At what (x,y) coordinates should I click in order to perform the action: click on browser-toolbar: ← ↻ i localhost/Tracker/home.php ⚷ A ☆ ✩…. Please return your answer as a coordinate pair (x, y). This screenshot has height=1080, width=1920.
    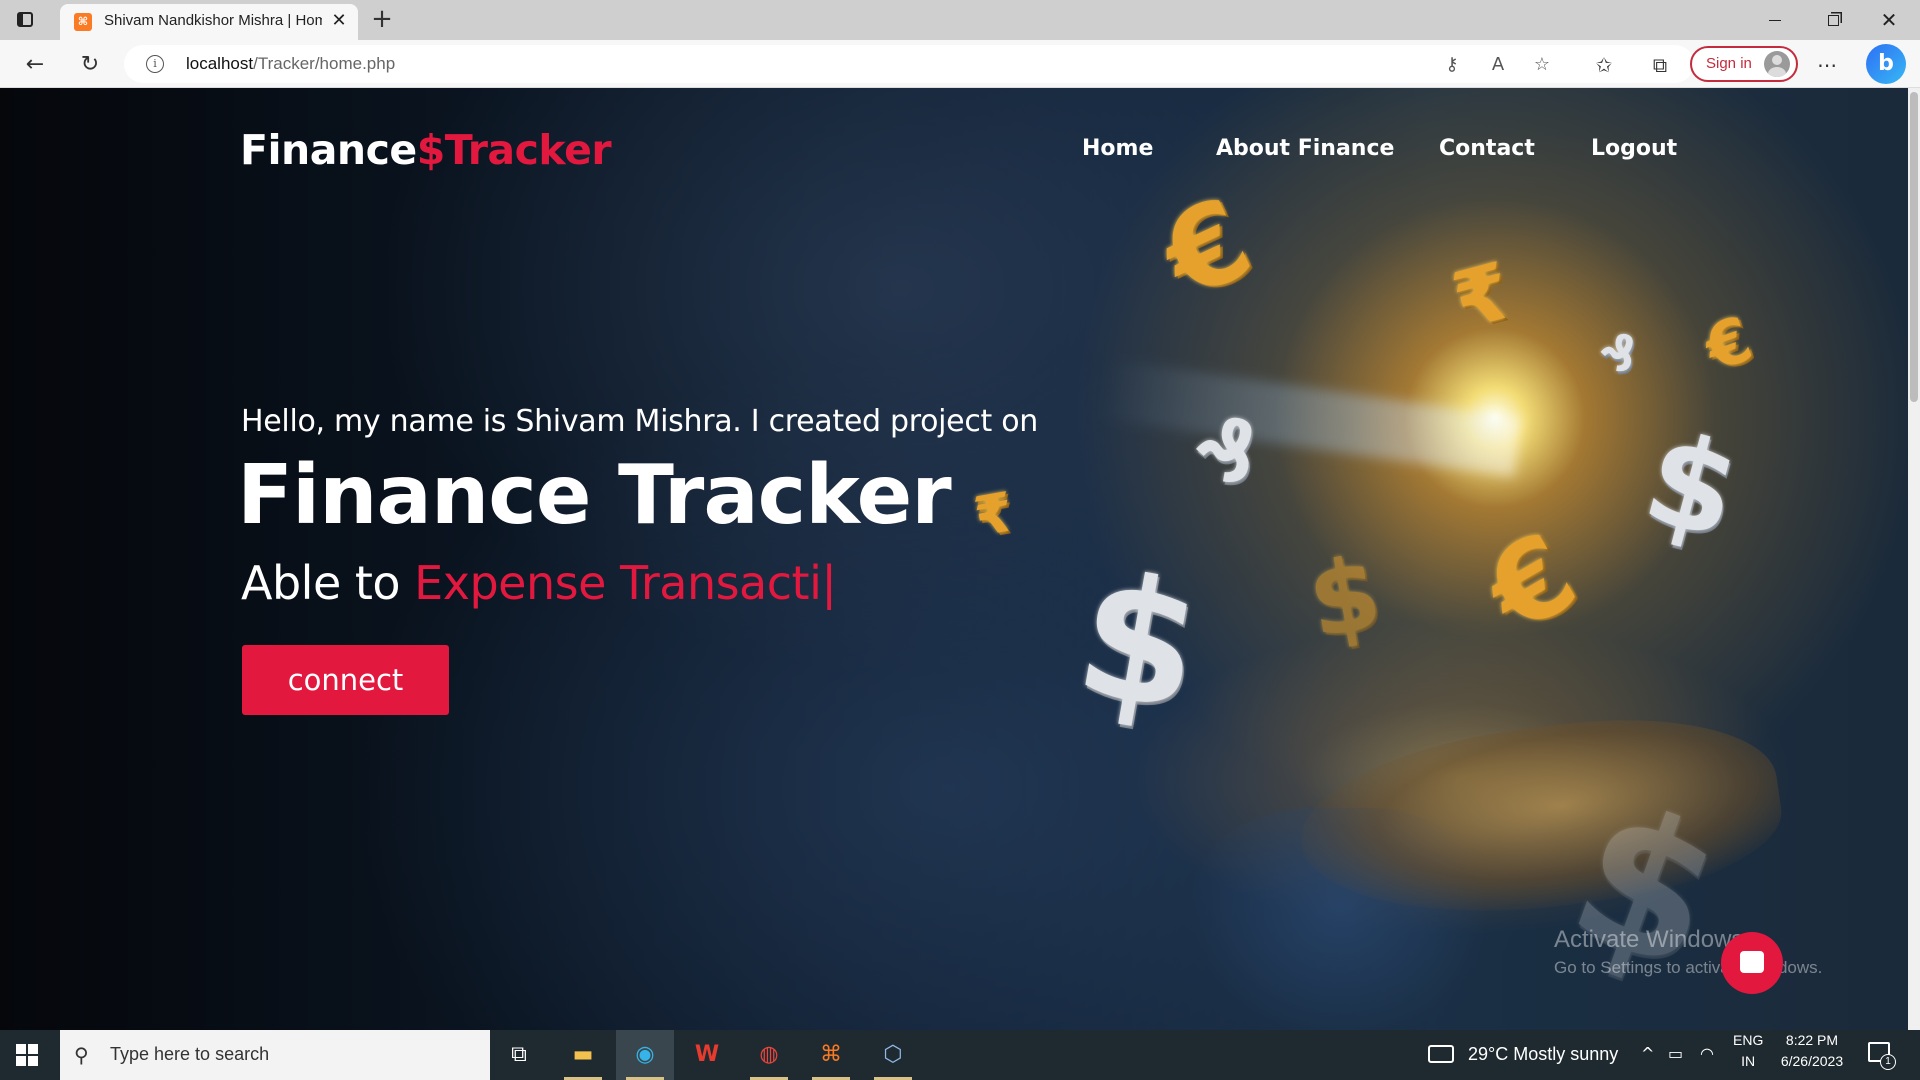
    Looking at the image, I should click on (960, 64).